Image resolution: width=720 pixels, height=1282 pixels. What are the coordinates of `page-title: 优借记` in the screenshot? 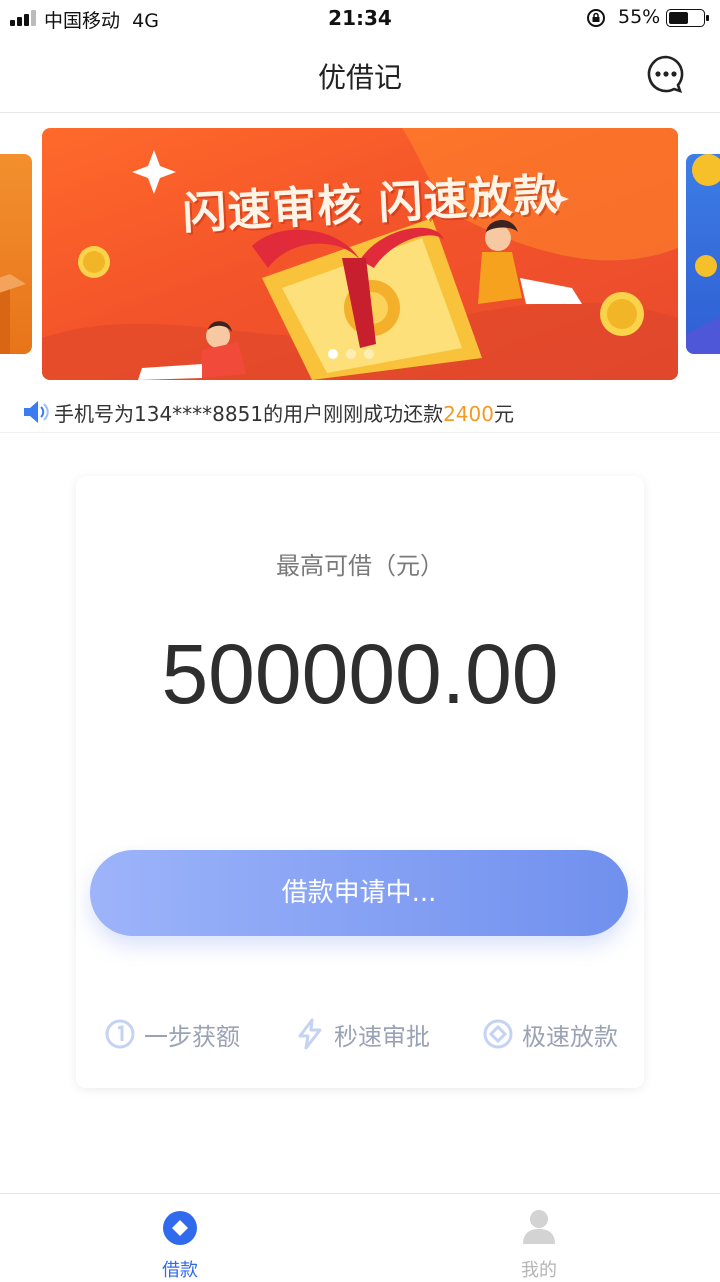 It's located at (359, 77).